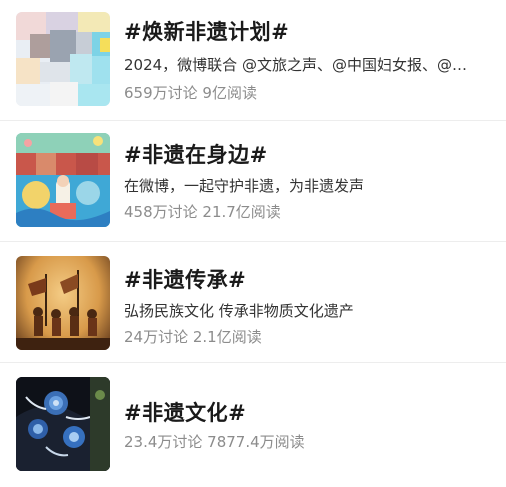 The width and height of the screenshot is (506, 487). I want to click on embroidery-image, so click(63, 424).